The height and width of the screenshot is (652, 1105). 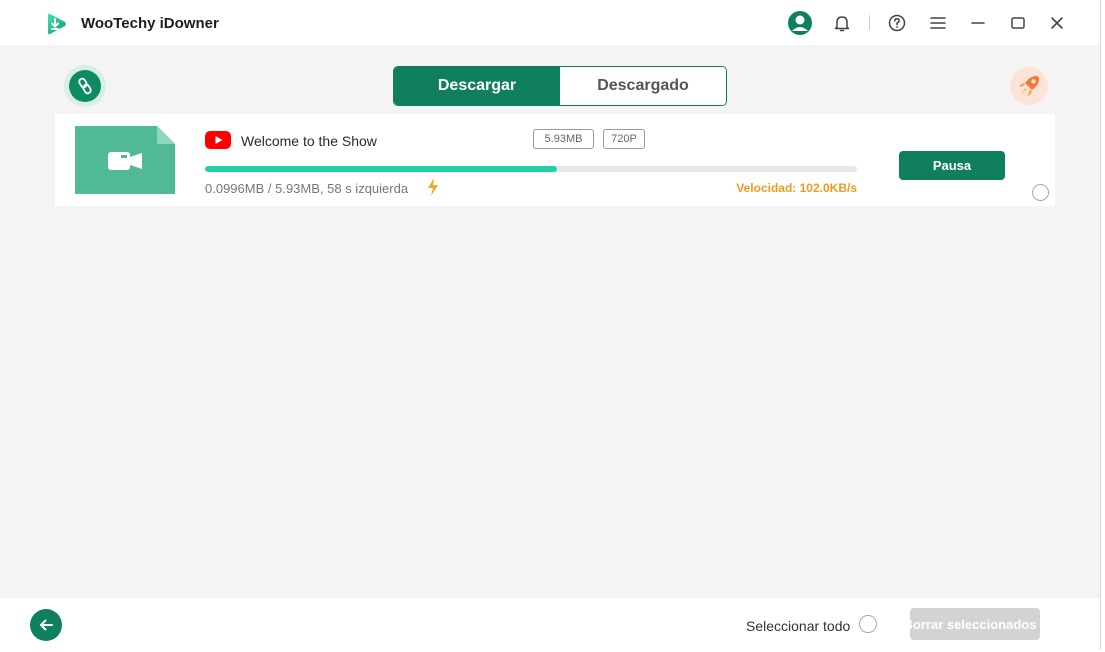 What do you see at coordinates (868, 624) in the screenshot?
I see `select-all-radio` at bounding box center [868, 624].